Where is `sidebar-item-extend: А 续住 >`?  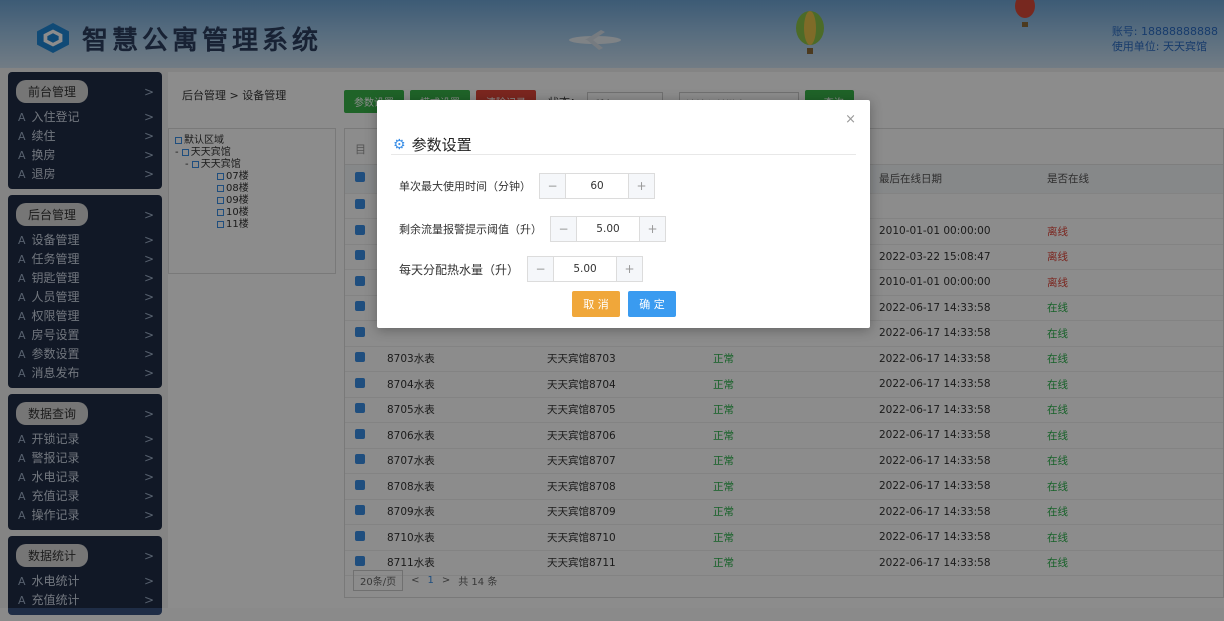 sidebar-item-extend: А 续住 > is located at coordinates (85, 135).